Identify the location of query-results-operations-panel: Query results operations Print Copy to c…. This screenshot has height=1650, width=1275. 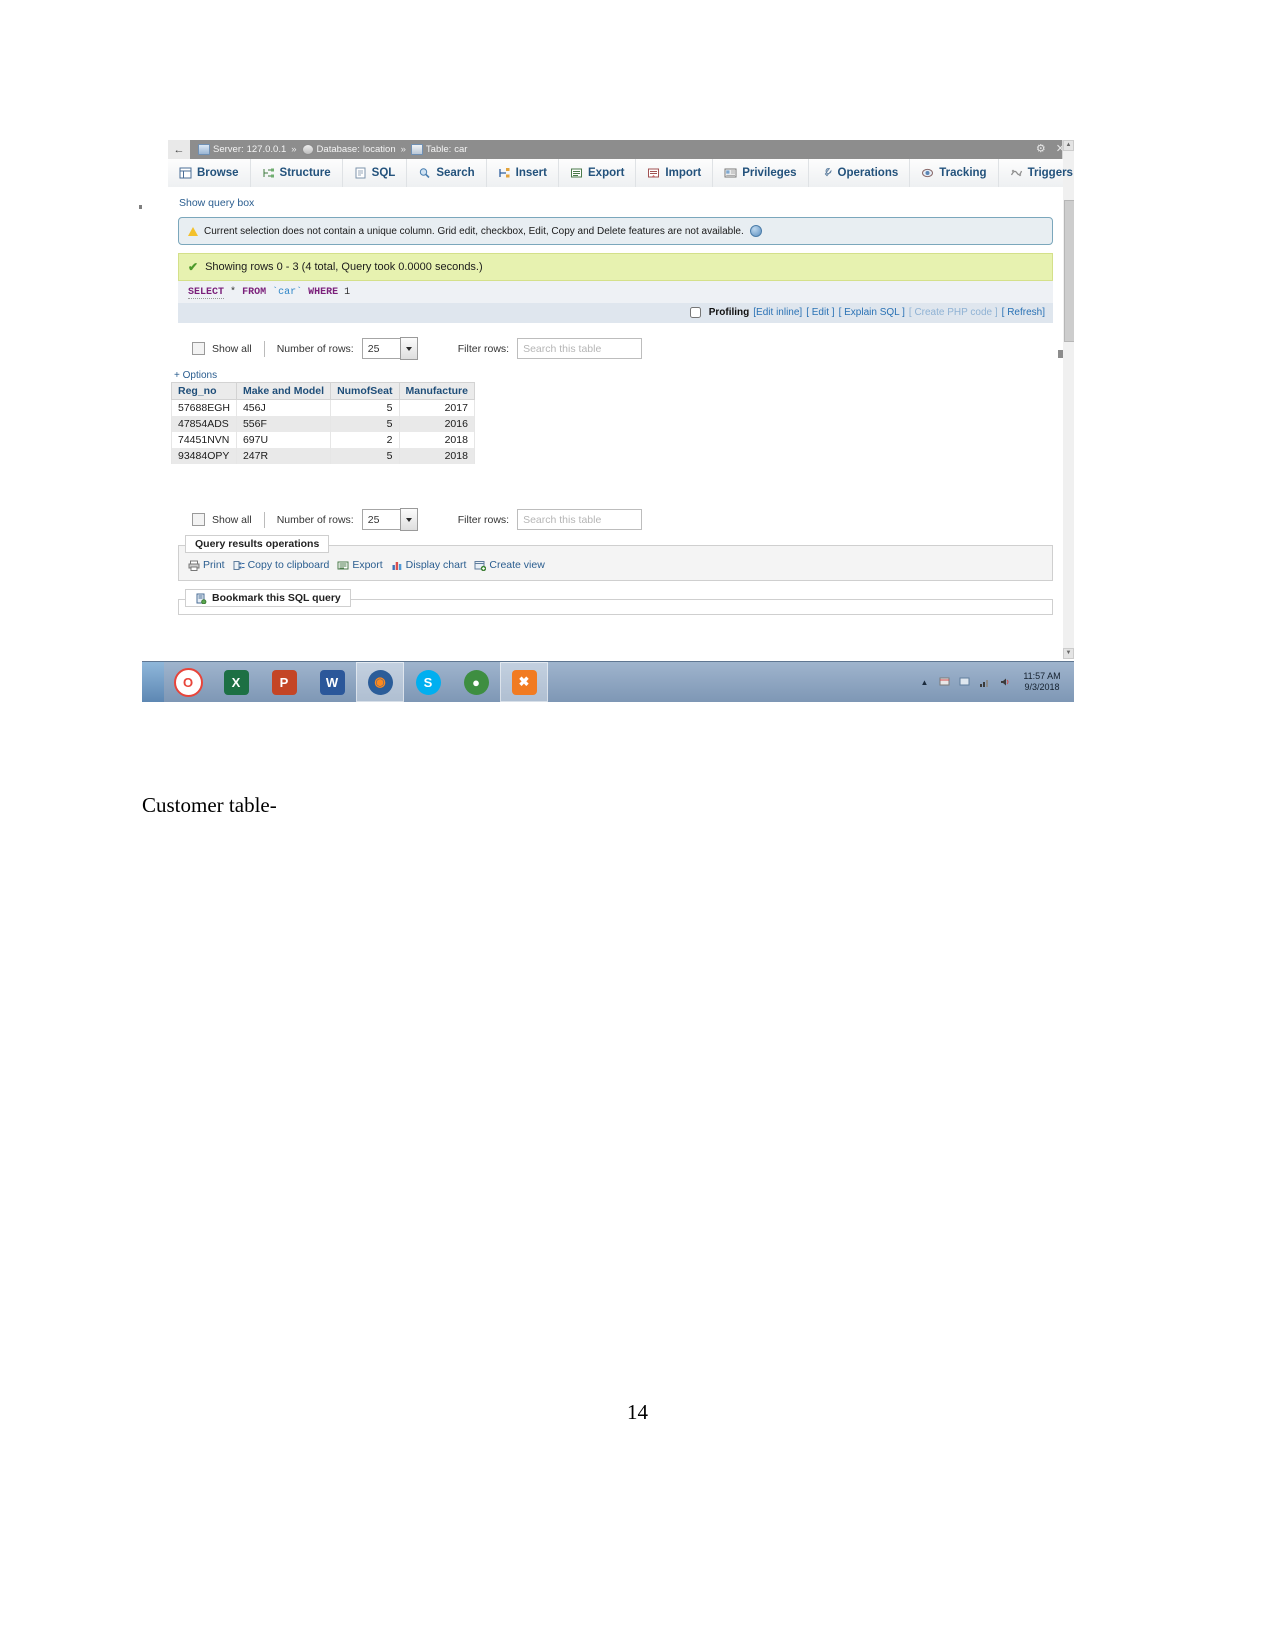
(615, 558).